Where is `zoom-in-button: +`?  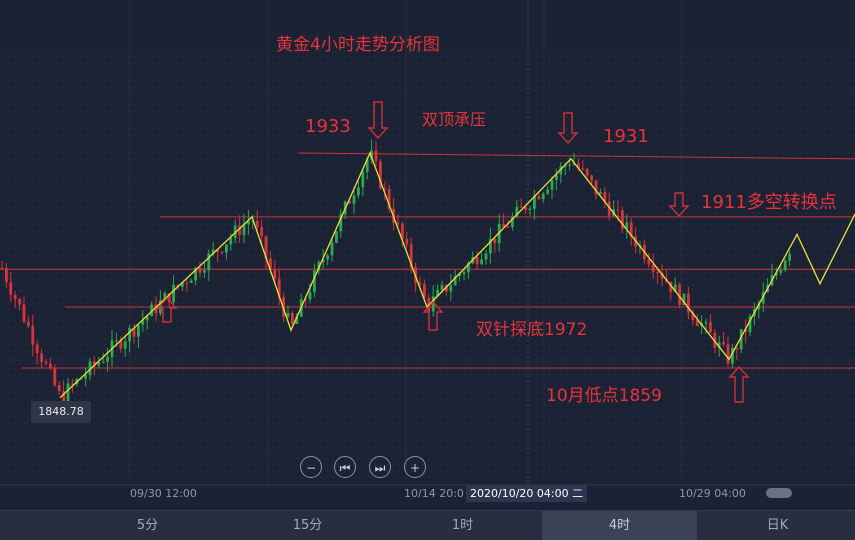 zoom-in-button: + is located at coordinates (415, 467).